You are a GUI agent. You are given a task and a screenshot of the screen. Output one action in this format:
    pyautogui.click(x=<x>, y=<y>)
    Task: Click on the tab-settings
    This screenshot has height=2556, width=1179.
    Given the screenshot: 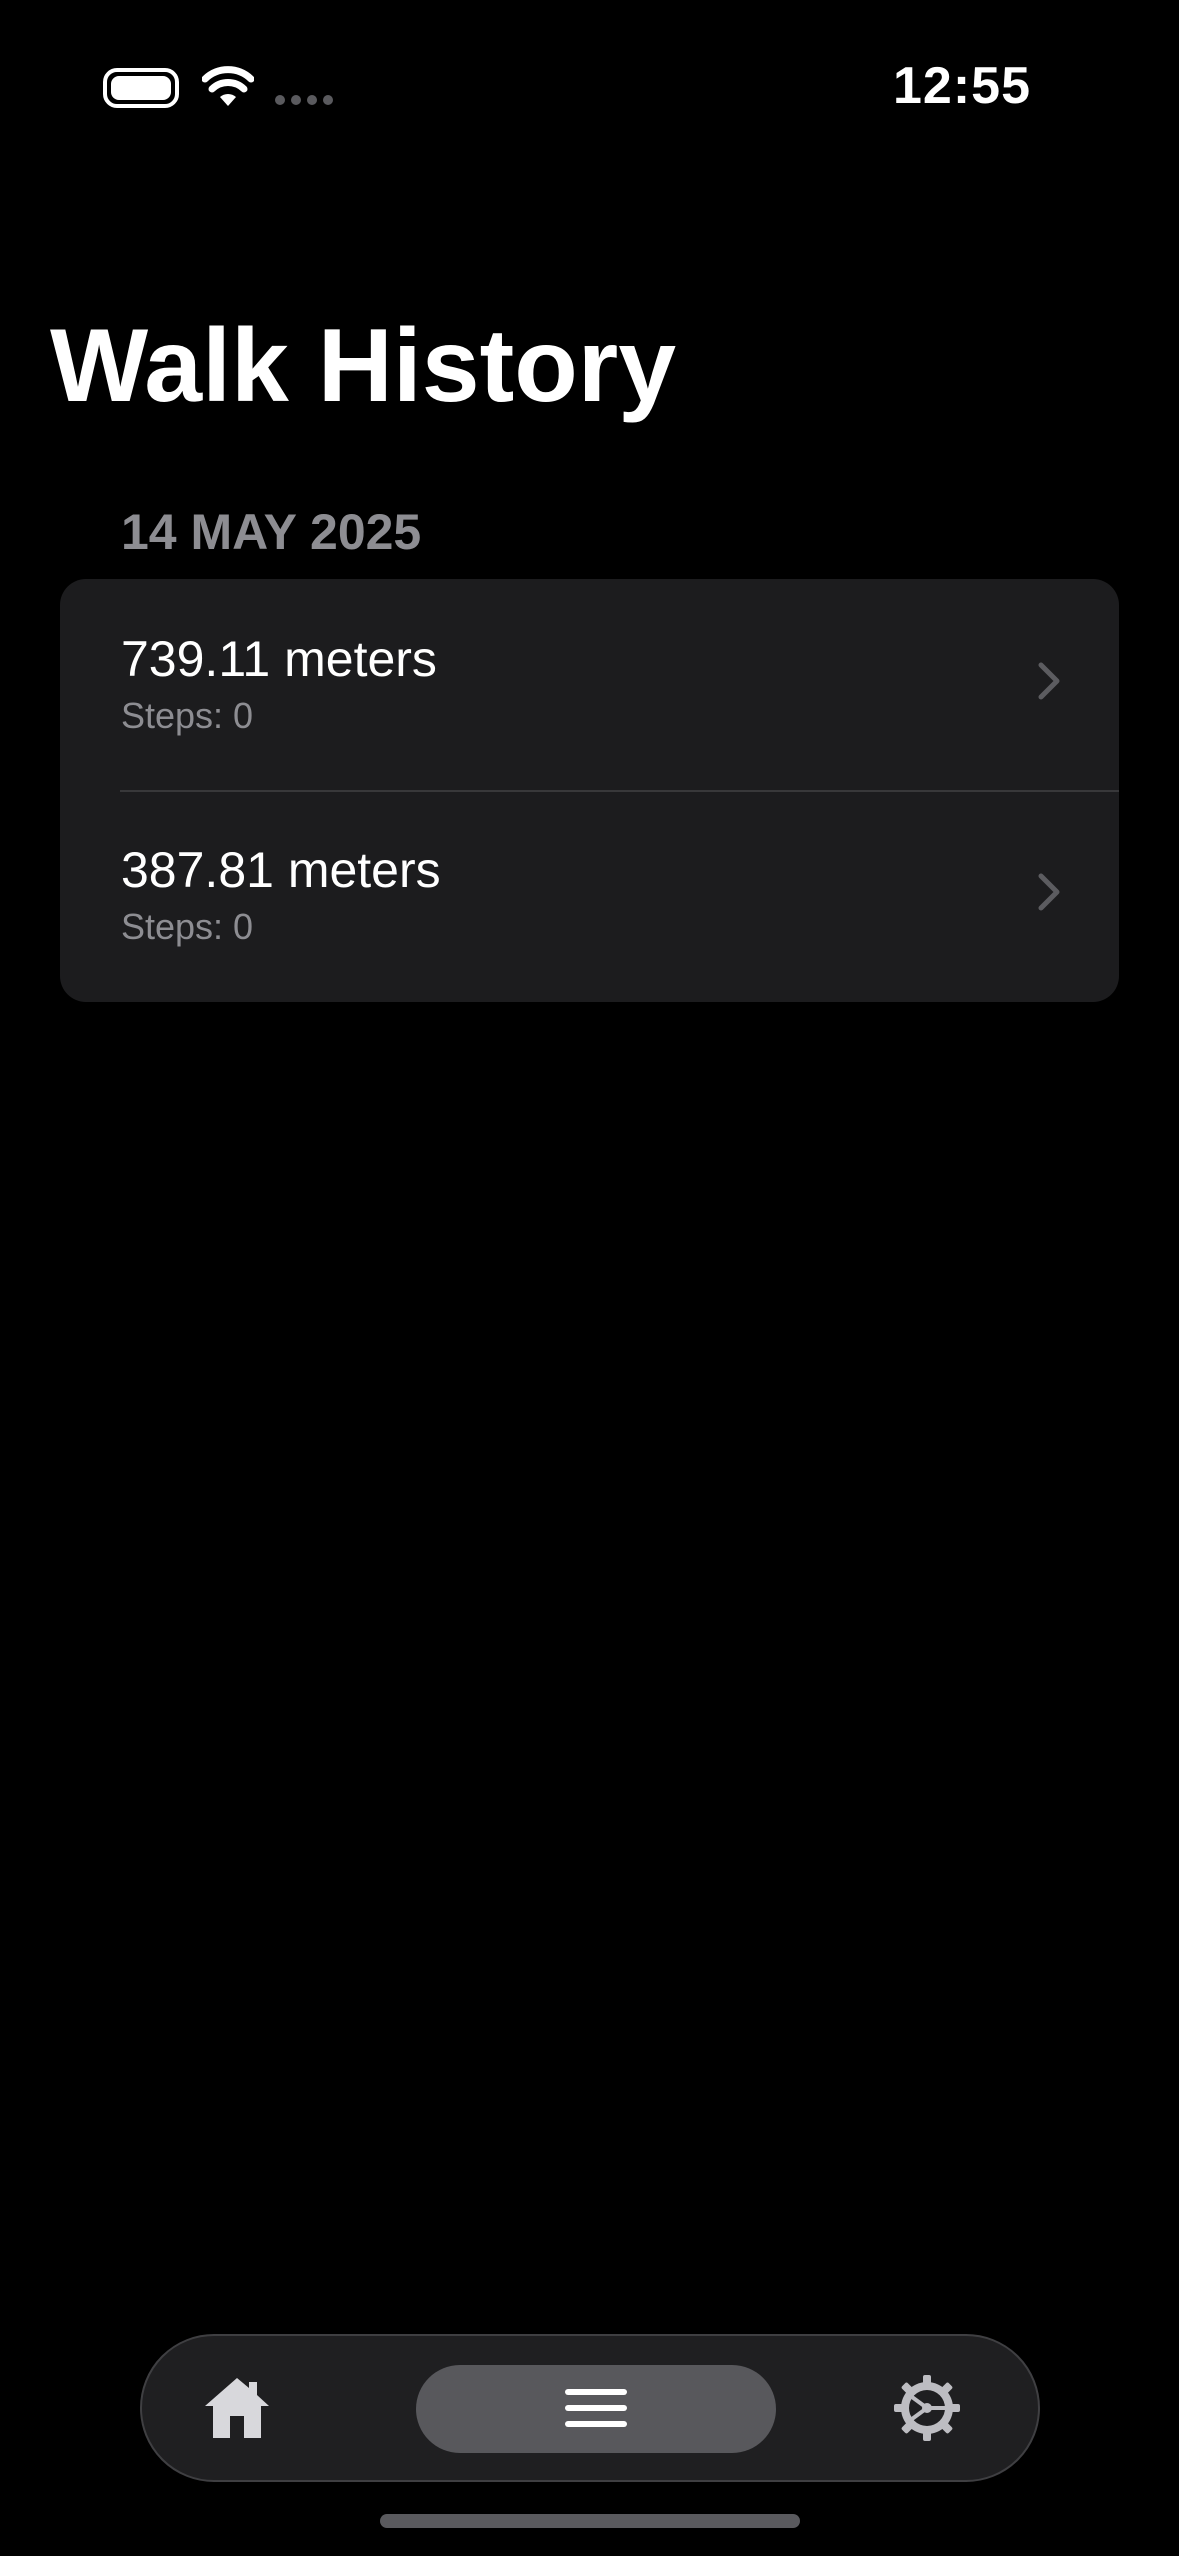 What is the action you would take?
    pyautogui.click(x=927, y=2408)
    